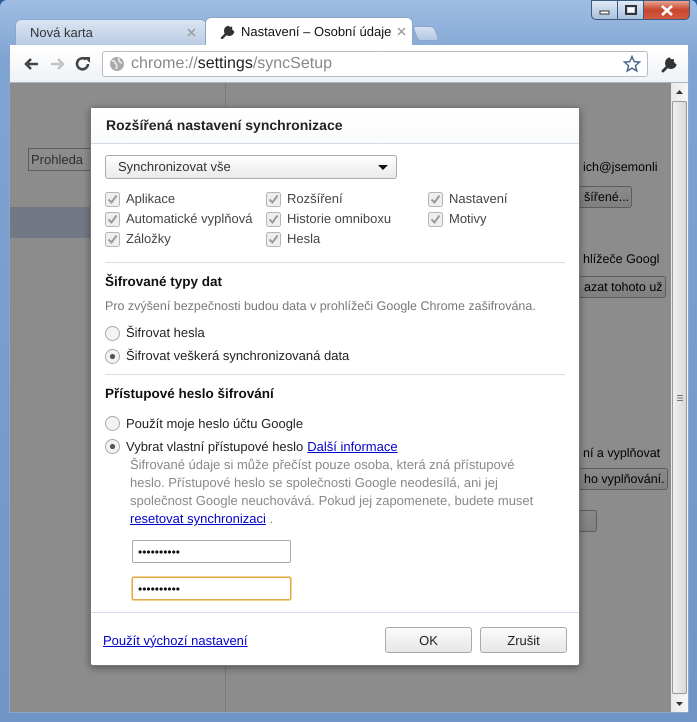 This screenshot has height=722, width=697. I want to click on search-field: Prohleda, so click(59, 159).